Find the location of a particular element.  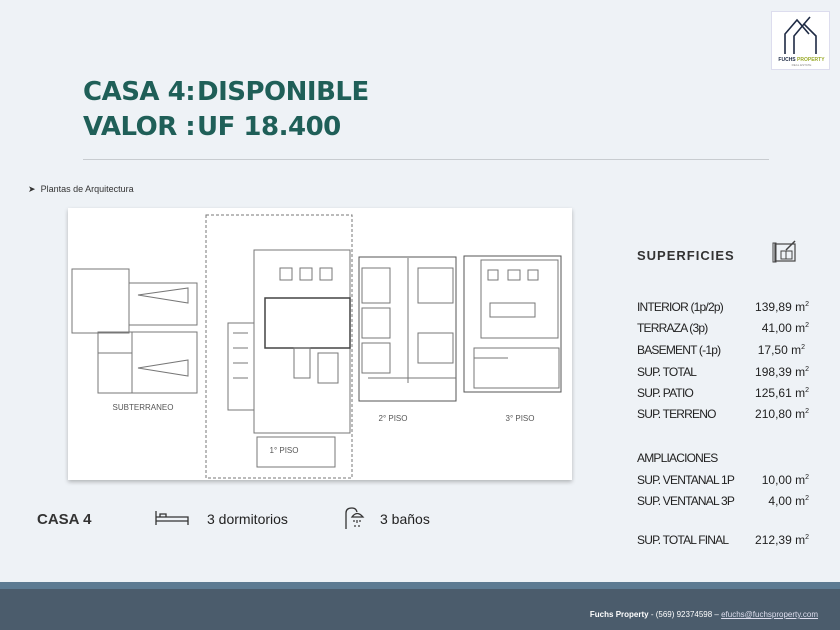

sup-row-ventanal-1p: SUP. VENTANAL 1P 10,00 m2 is located at coordinates (723, 480).